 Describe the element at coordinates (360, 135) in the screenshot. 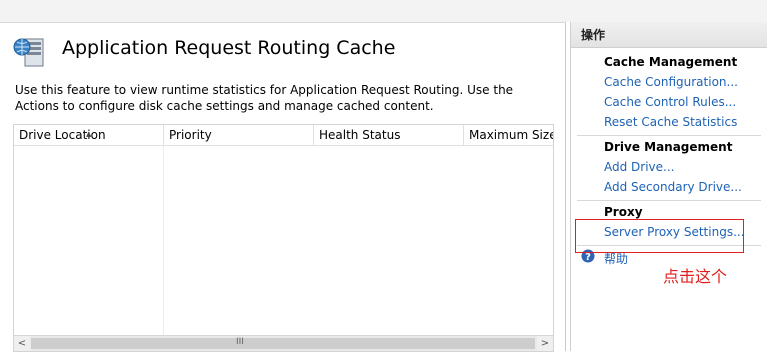

I see `column-label: Health Status` at that location.